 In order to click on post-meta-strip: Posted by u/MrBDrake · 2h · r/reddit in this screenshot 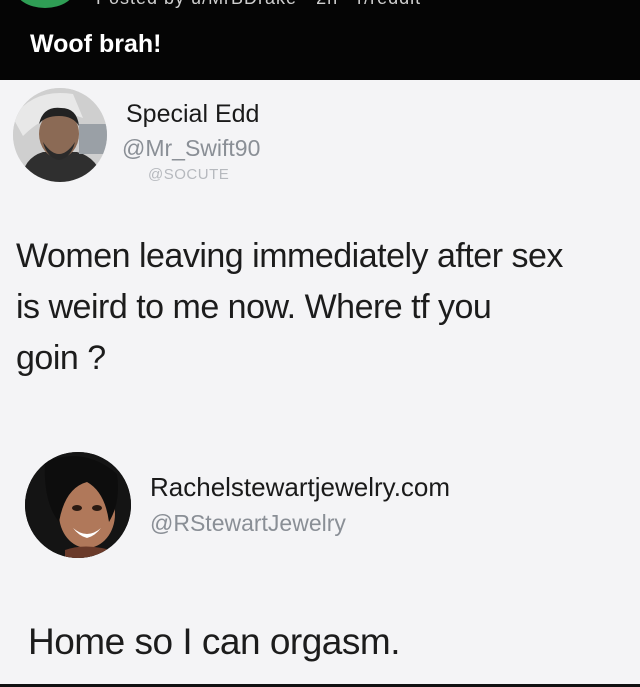, I will do `click(320, 5)`.